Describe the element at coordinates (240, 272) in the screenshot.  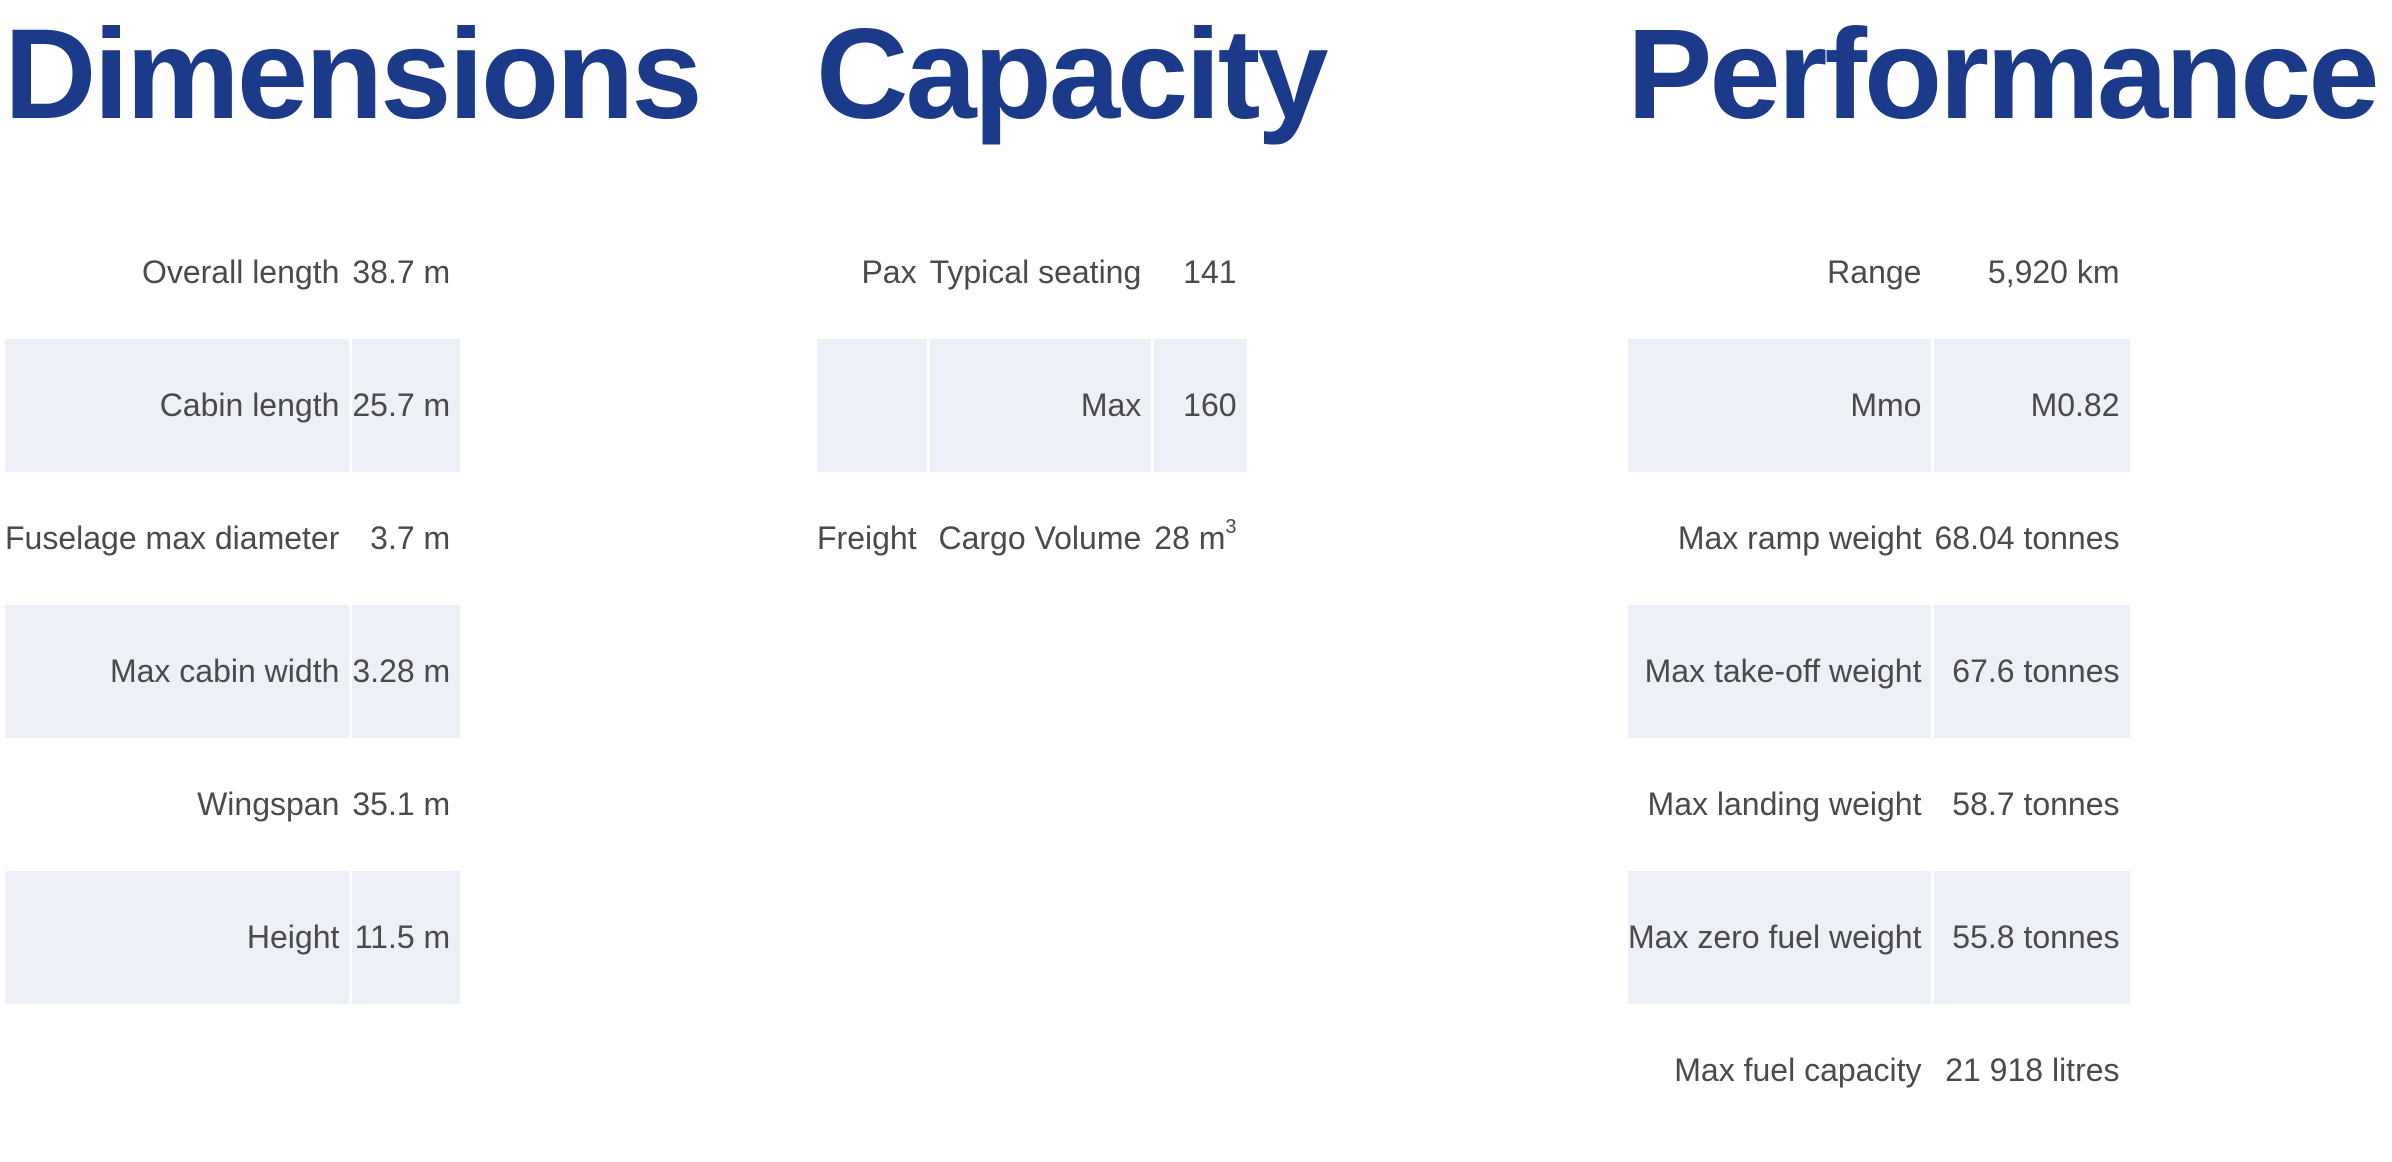
I see `spec-label: Overall length` at that location.